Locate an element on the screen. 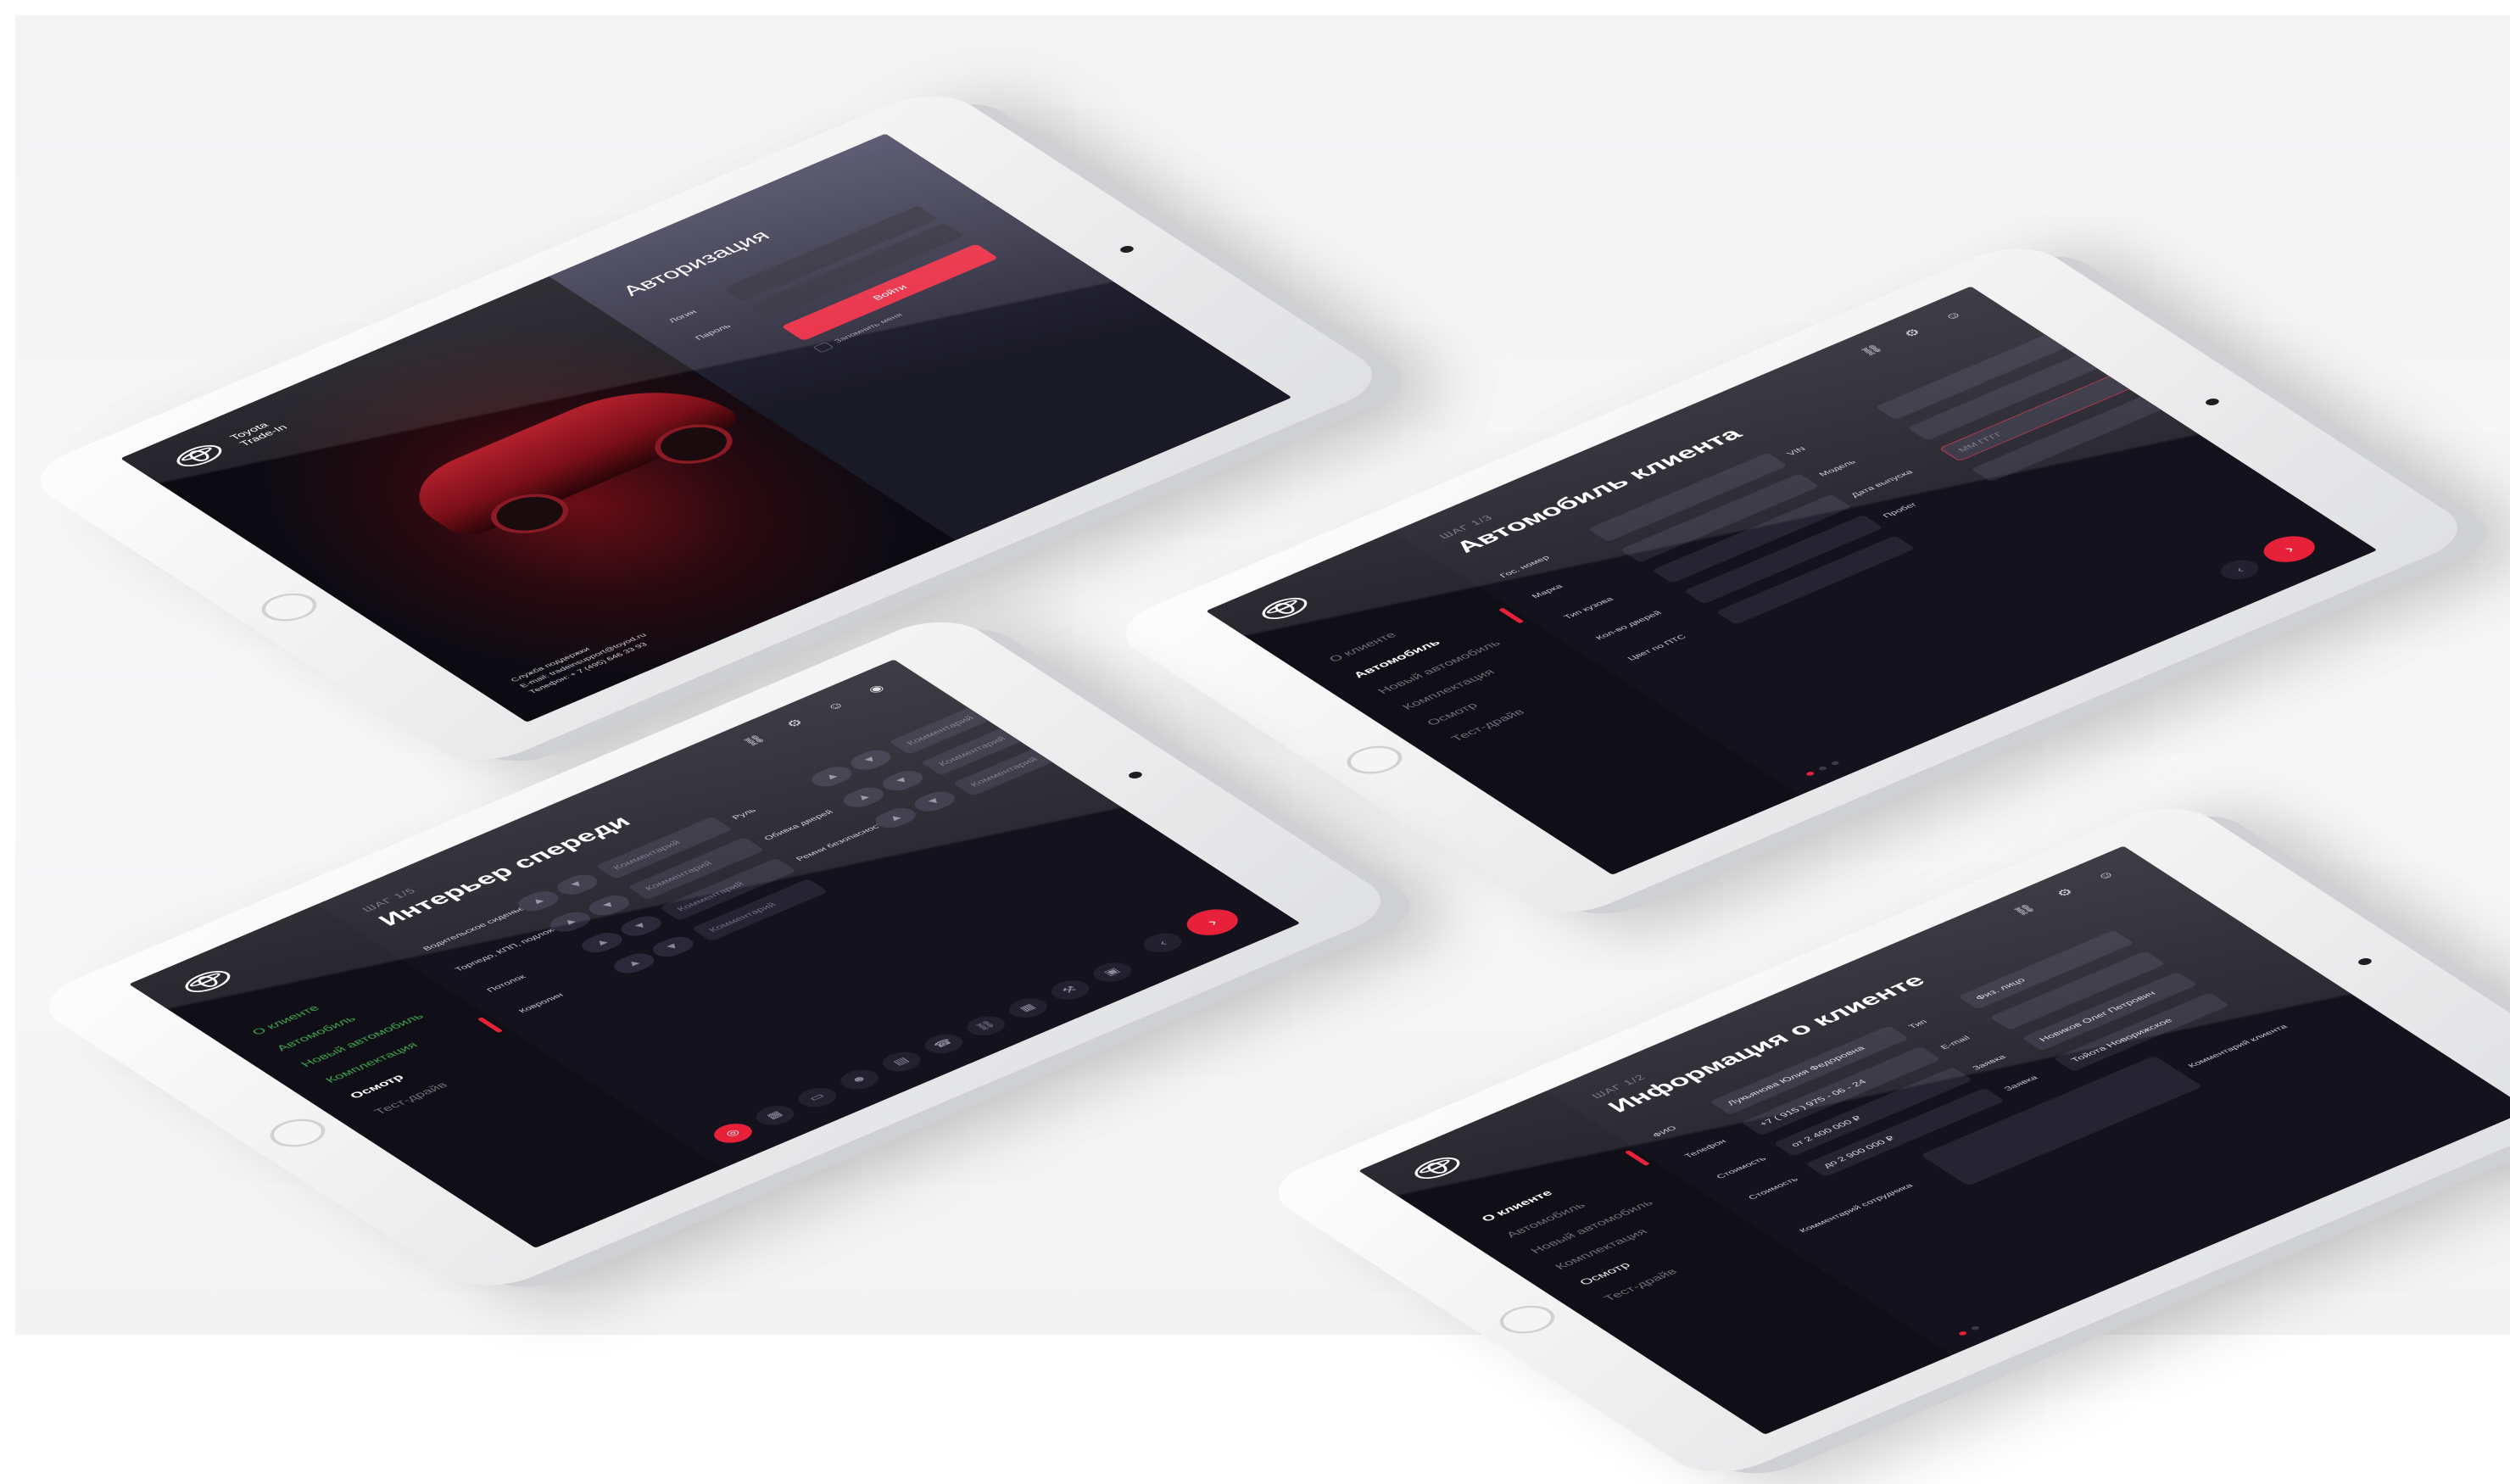 This screenshot has width=2510, height=1484. section-icons: ◎ ▩ ▭ ☻ ▤ ☎ ⛓ ▦ ⚒ ▣ is located at coordinates (923, 1052).